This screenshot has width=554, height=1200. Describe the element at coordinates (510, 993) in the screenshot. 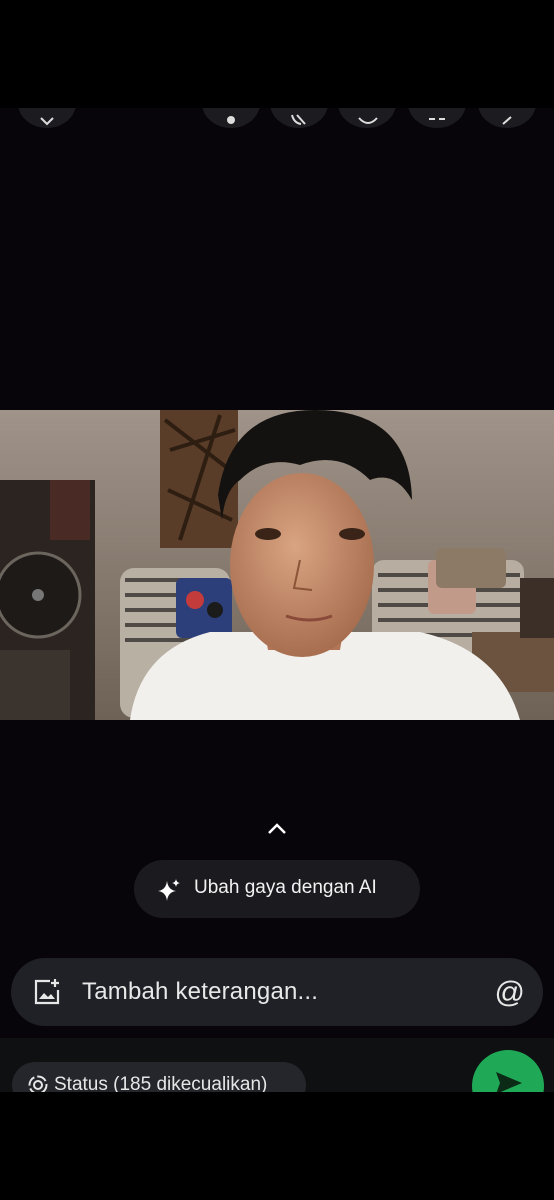

I see `mention-button: @` at that location.